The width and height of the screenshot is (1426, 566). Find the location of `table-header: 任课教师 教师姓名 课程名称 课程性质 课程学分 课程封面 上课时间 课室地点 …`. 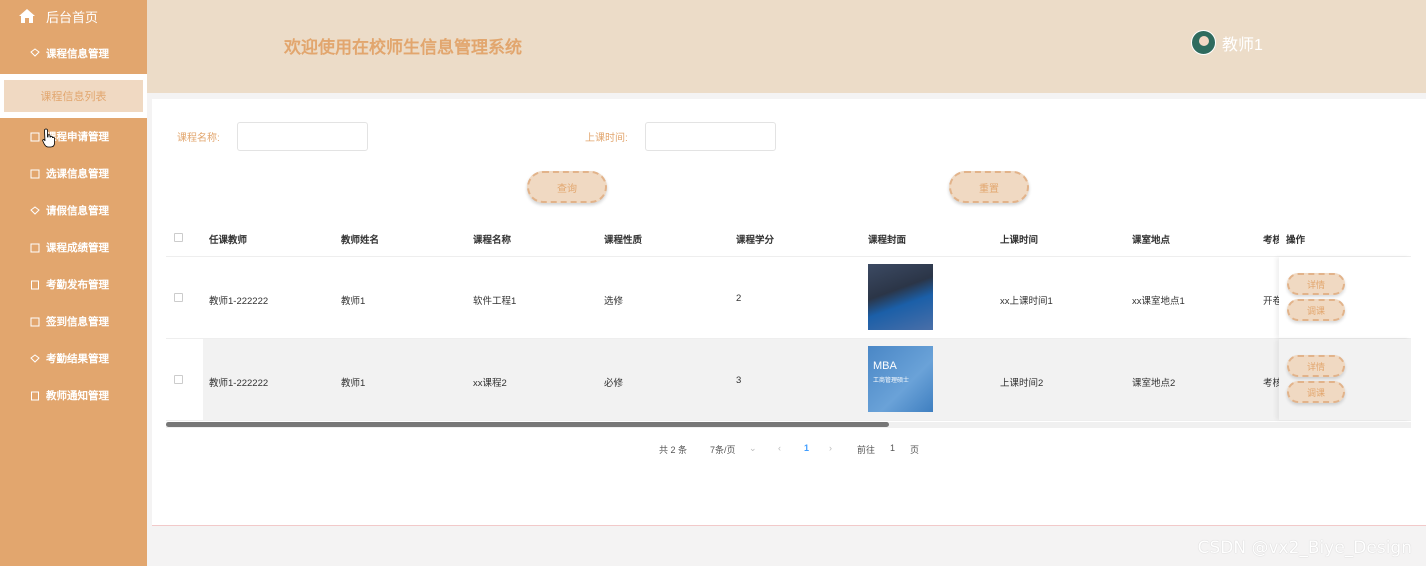

table-header: 任课教师 教师姓名 课程名称 课程性质 课程学分 课程封面 上课时间 课室地点 … is located at coordinates (788, 237).